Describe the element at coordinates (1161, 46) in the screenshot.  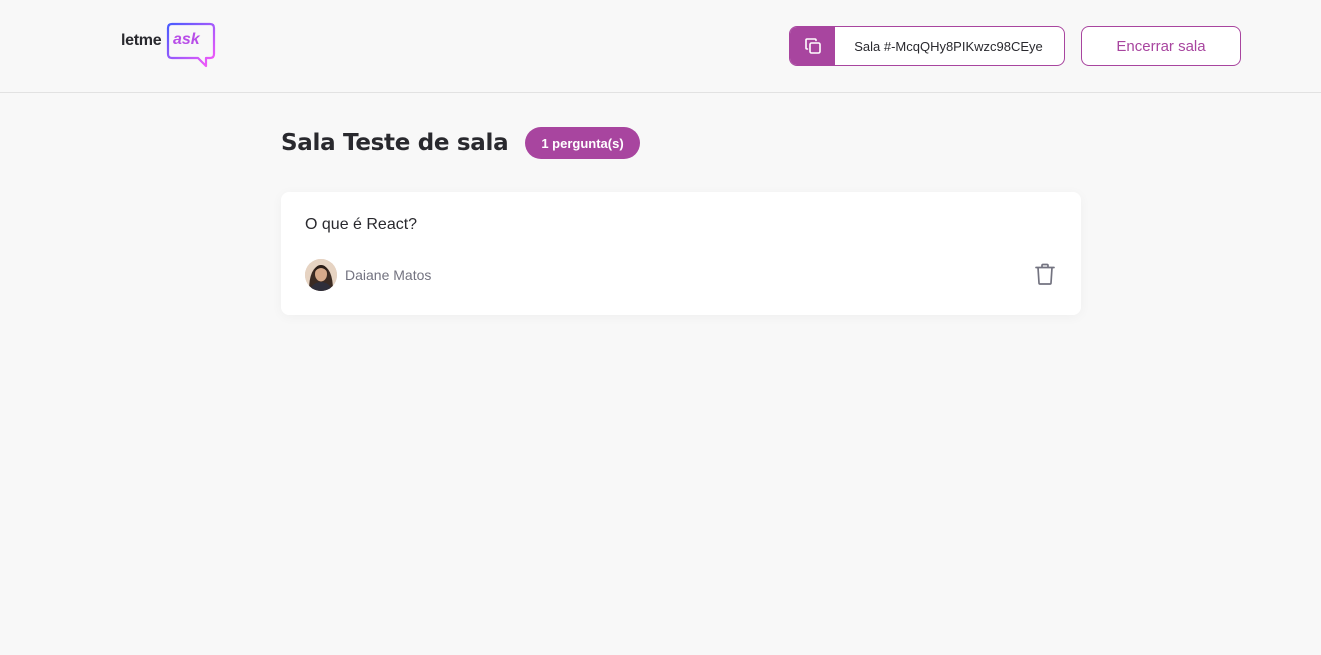
I see `close-room-button: Encerrar sala` at that location.